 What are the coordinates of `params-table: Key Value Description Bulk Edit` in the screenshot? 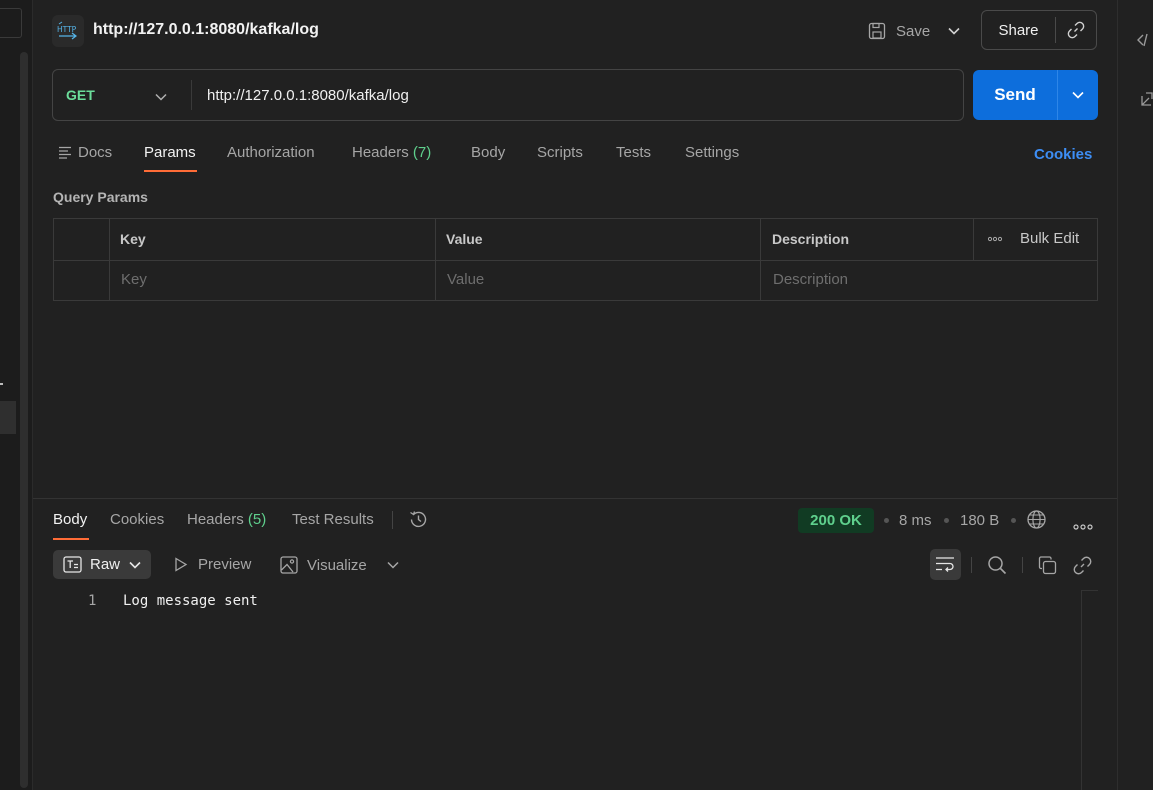 It's located at (575, 259).